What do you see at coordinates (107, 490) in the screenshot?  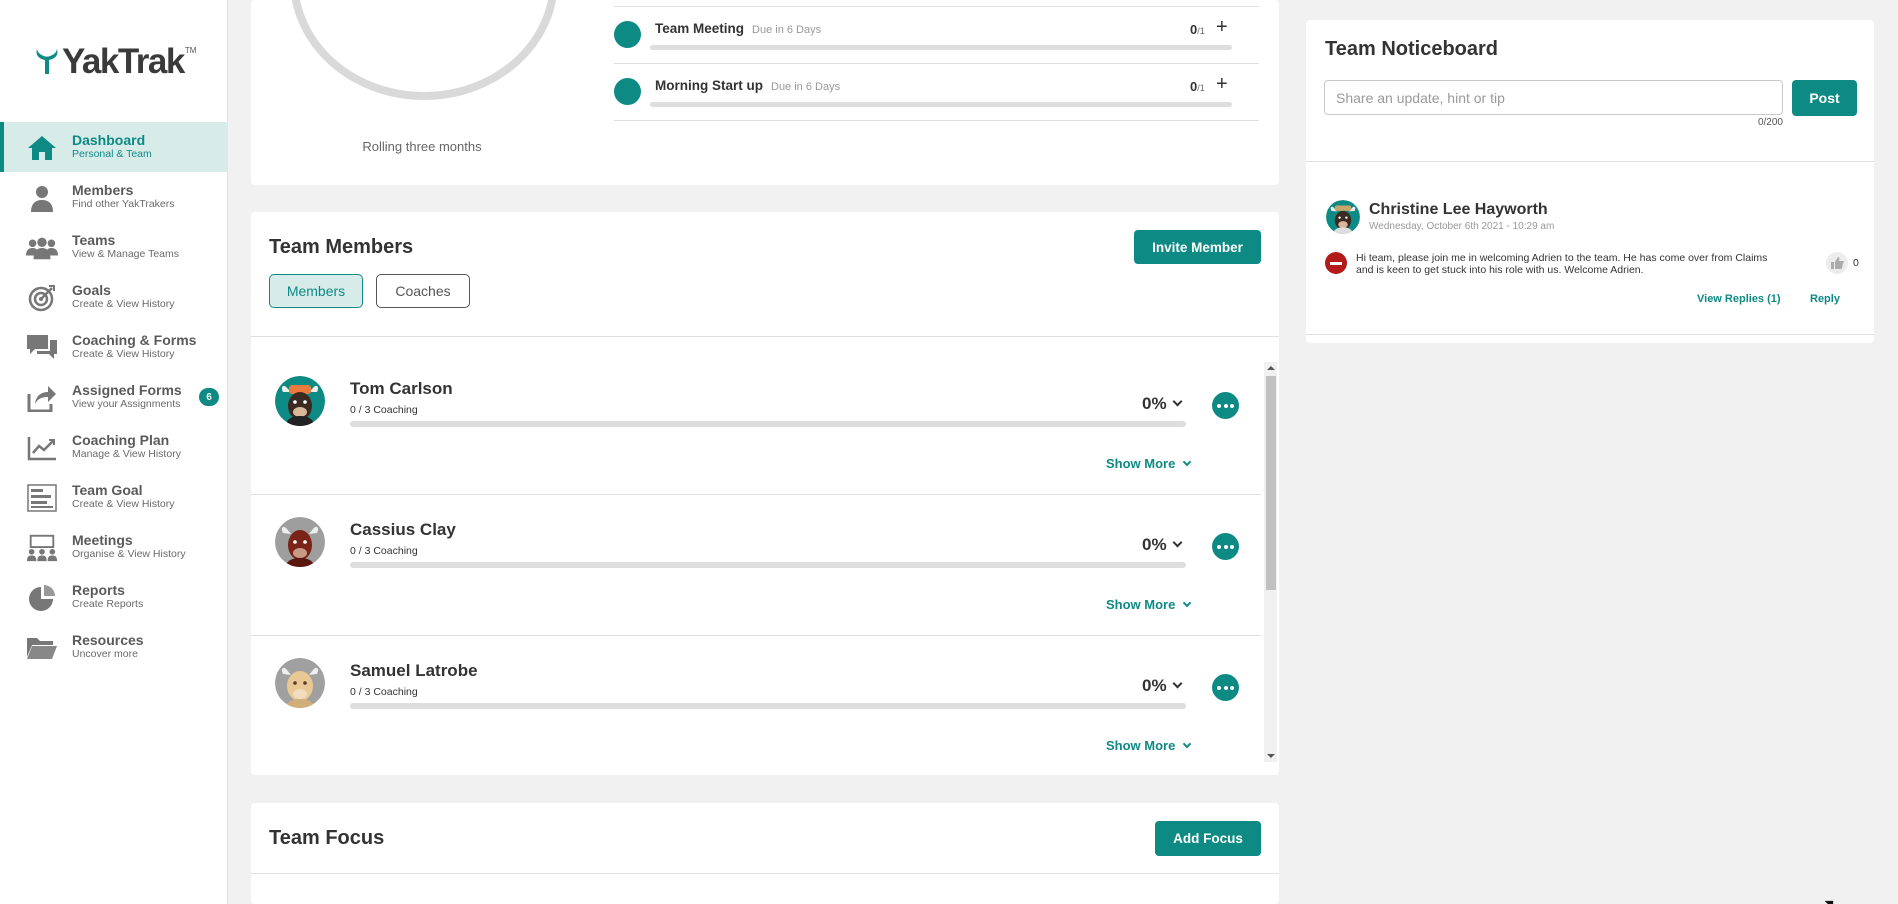 I see `sidebar-item-label: Team Goal` at bounding box center [107, 490].